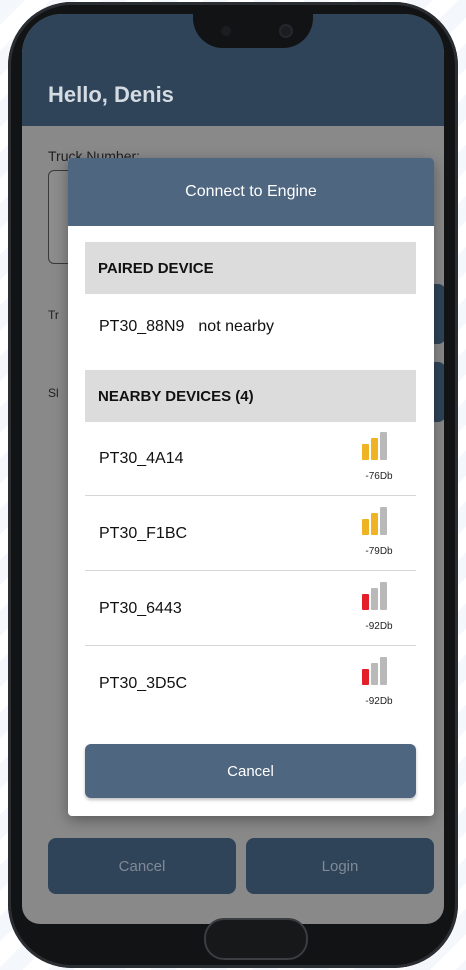  What do you see at coordinates (379, 551) in the screenshot?
I see `signal-value: -79Db` at bounding box center [379, 551].